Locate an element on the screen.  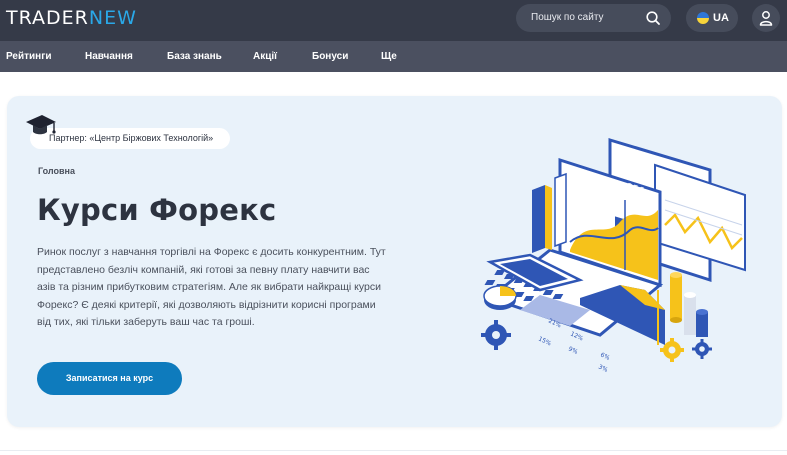
page-title: Курси Форекс is located at coordinates (157, 210).